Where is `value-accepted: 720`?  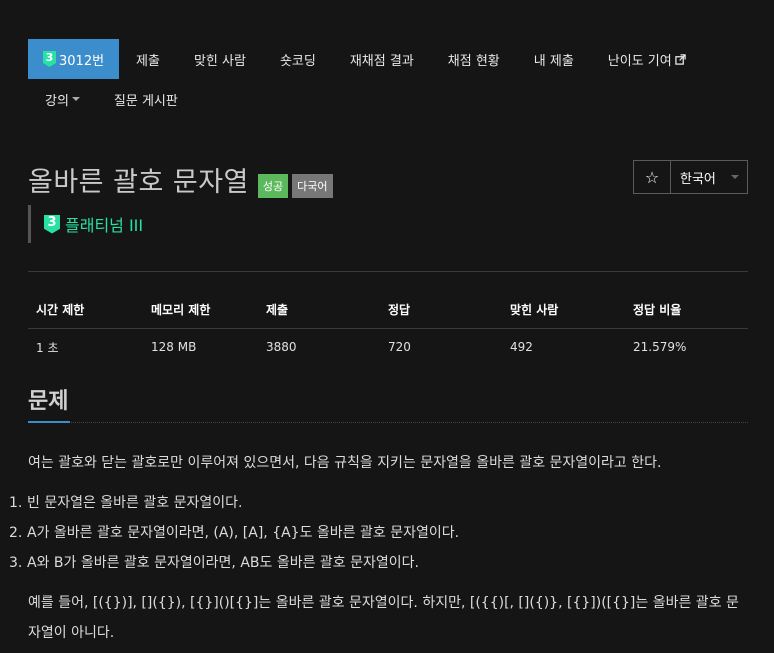 value-accepted: 720 is located at coordinates (399, 347).